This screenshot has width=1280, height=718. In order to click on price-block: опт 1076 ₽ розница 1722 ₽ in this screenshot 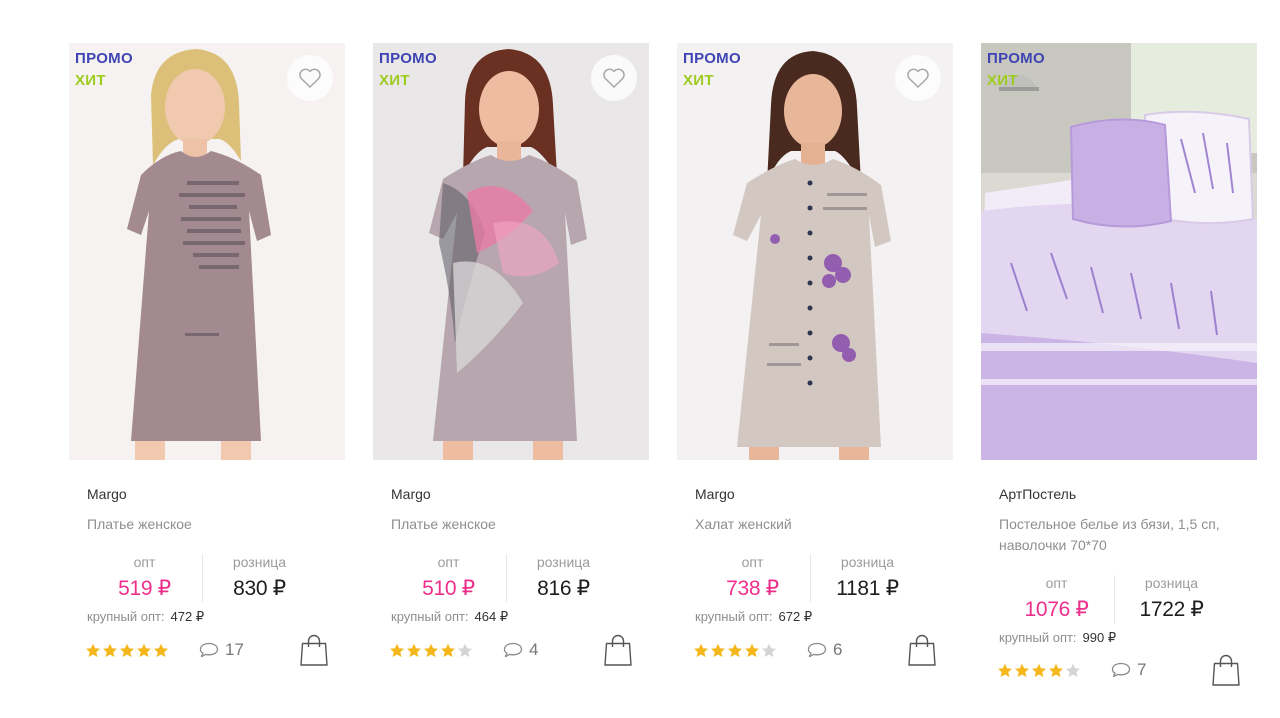, I will do `click(1114, 599)`.